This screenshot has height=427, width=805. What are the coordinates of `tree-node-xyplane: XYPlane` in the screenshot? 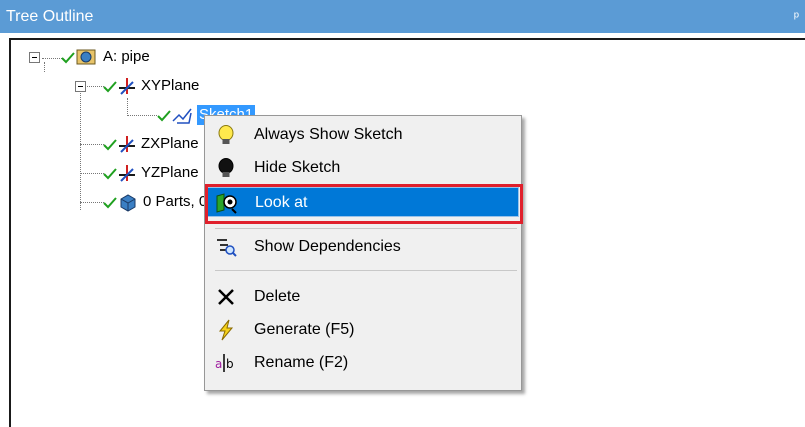 It's located at (183, 86).